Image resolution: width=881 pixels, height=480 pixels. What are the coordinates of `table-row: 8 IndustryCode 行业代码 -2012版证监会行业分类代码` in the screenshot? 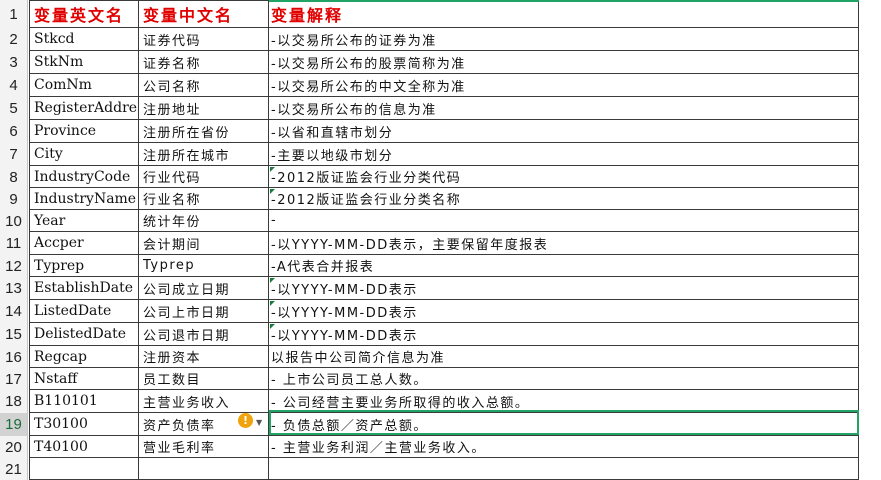 It's located at (440, 177).